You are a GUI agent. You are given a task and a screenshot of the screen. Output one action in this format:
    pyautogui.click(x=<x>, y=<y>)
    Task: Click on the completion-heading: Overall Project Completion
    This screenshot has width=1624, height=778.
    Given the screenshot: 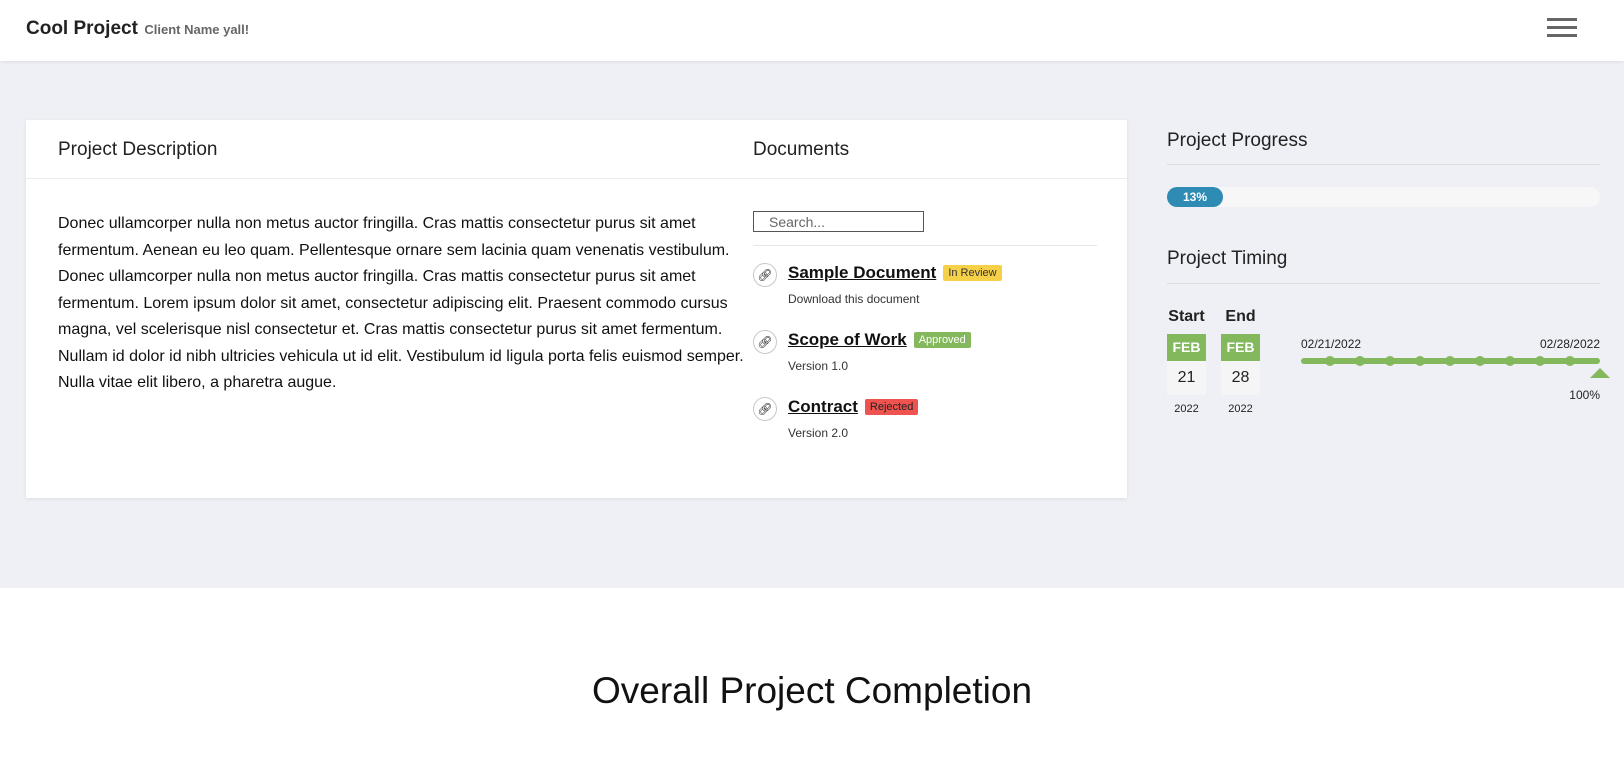 What is the action you would take?
    pyautogui.click(x=812, y=690)
    